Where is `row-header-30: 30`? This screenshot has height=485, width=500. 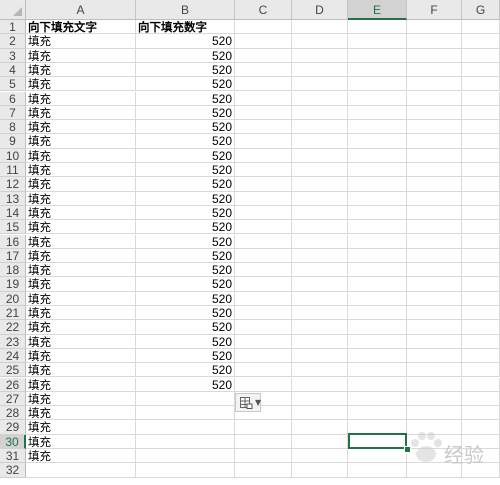 row-header-30: 30 is located at coordinates (13, 441).